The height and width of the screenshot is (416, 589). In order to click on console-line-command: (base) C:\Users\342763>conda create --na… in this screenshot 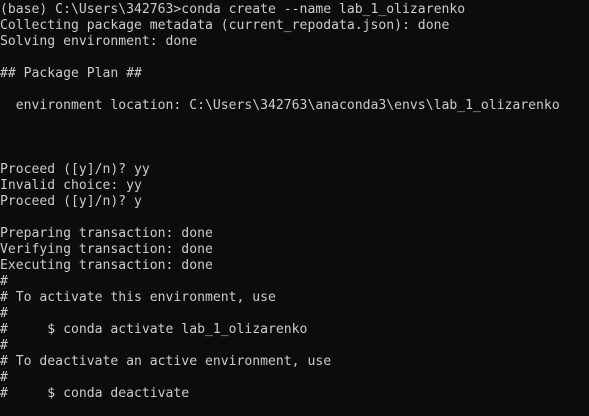, I will do `click(233, 9)`.